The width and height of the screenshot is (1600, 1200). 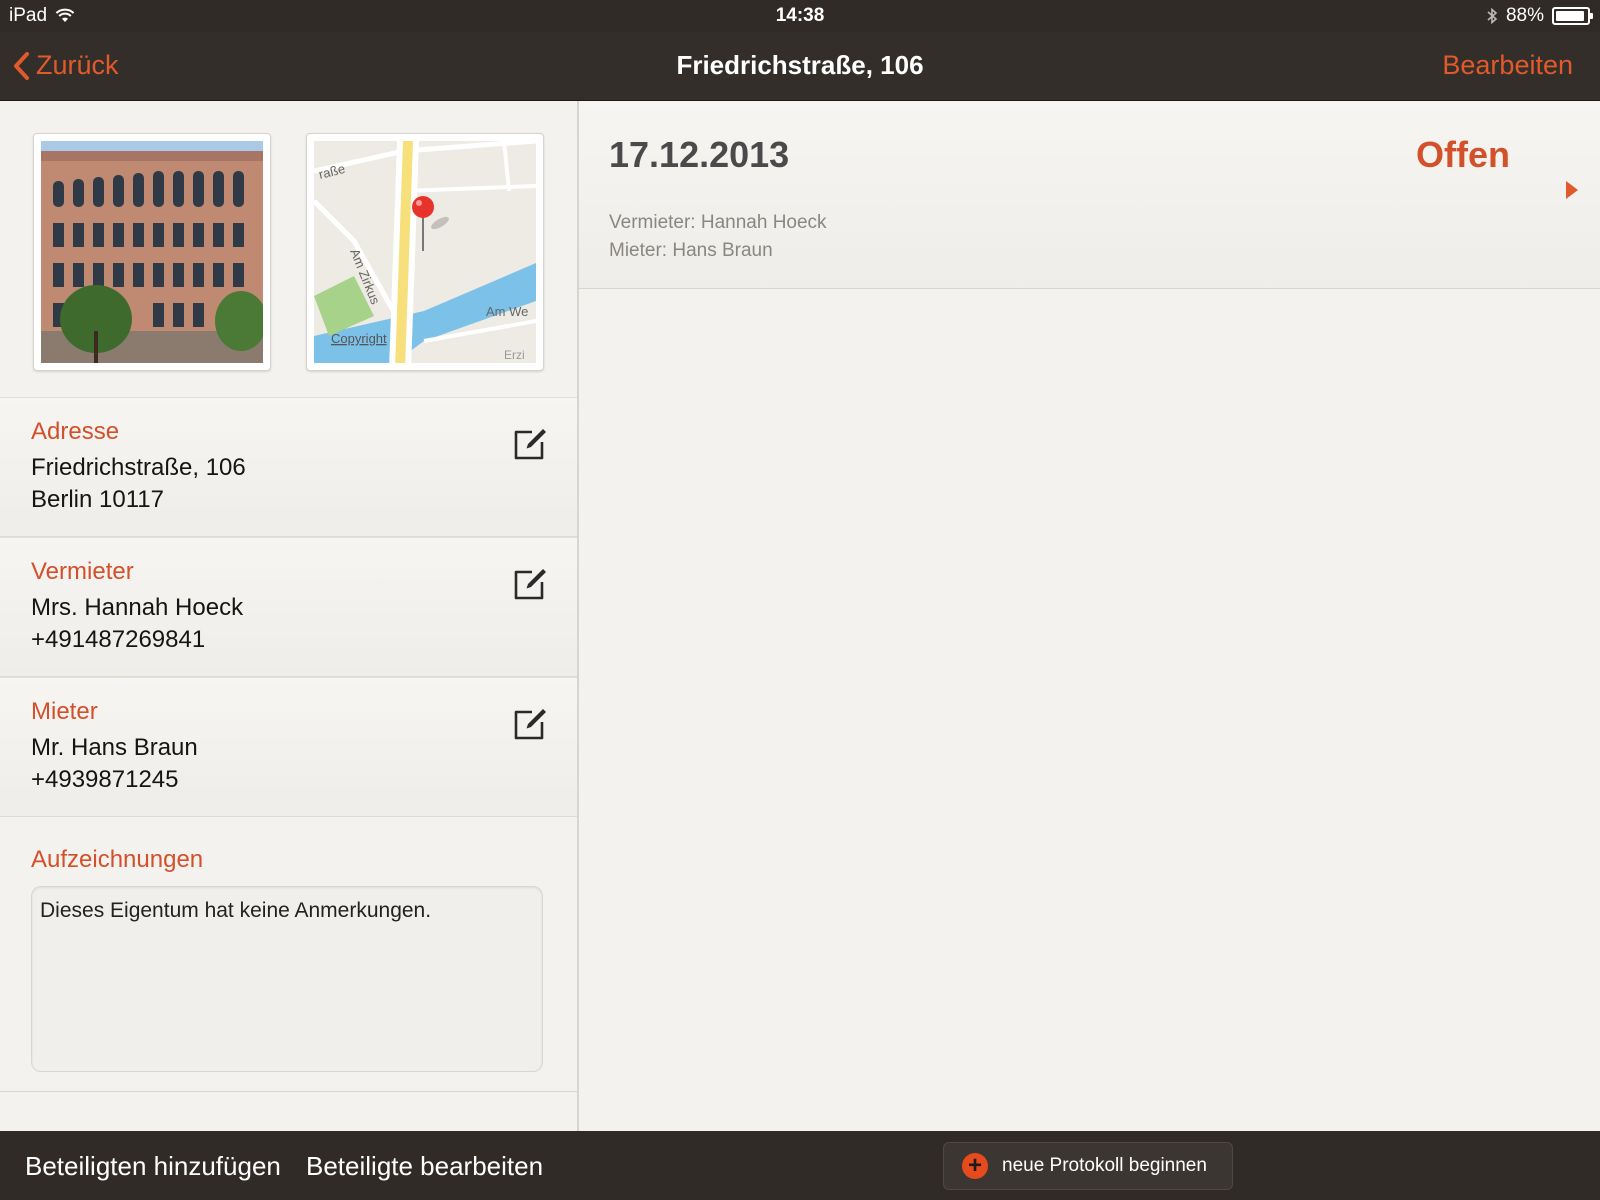 I want to click on protocol-status: Offen, so click(x=1463, y=154).